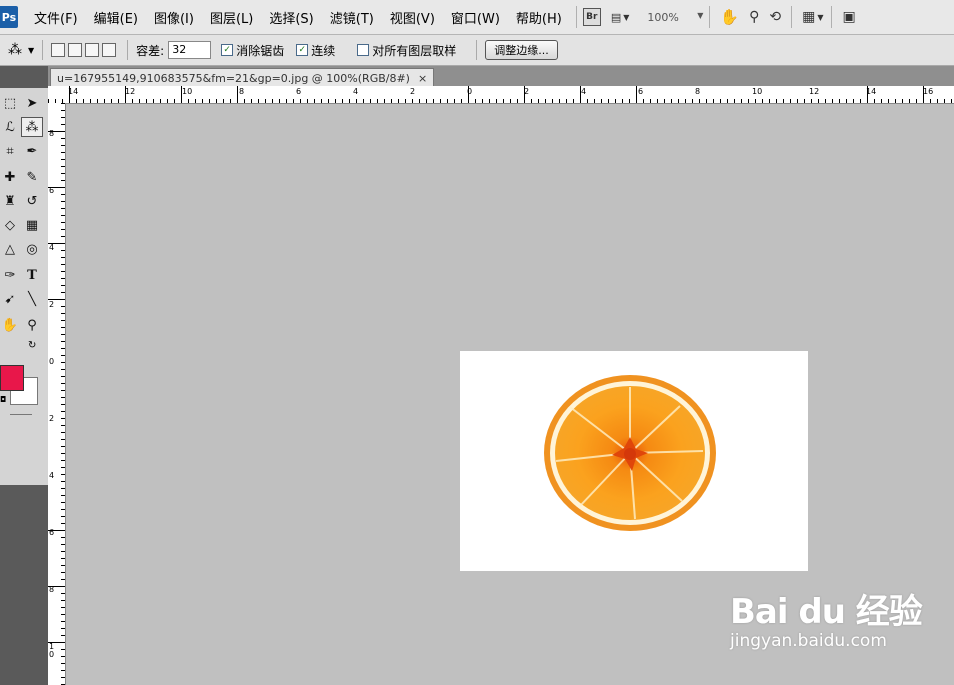 Image resolution: width=954 pixels, height=685 pixels. Describe the element at coordinates (32, 151) in the screenshot. I see `eyedropper-tool: ✒` at that location.